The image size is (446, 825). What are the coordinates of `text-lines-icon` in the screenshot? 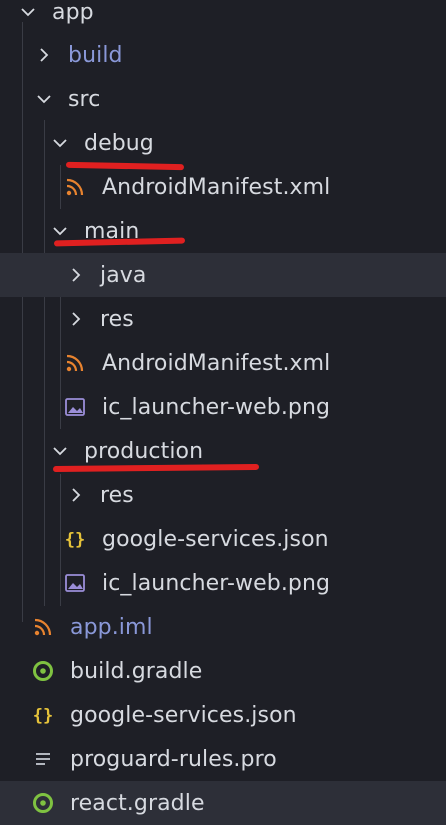 It's located at (43, 759).